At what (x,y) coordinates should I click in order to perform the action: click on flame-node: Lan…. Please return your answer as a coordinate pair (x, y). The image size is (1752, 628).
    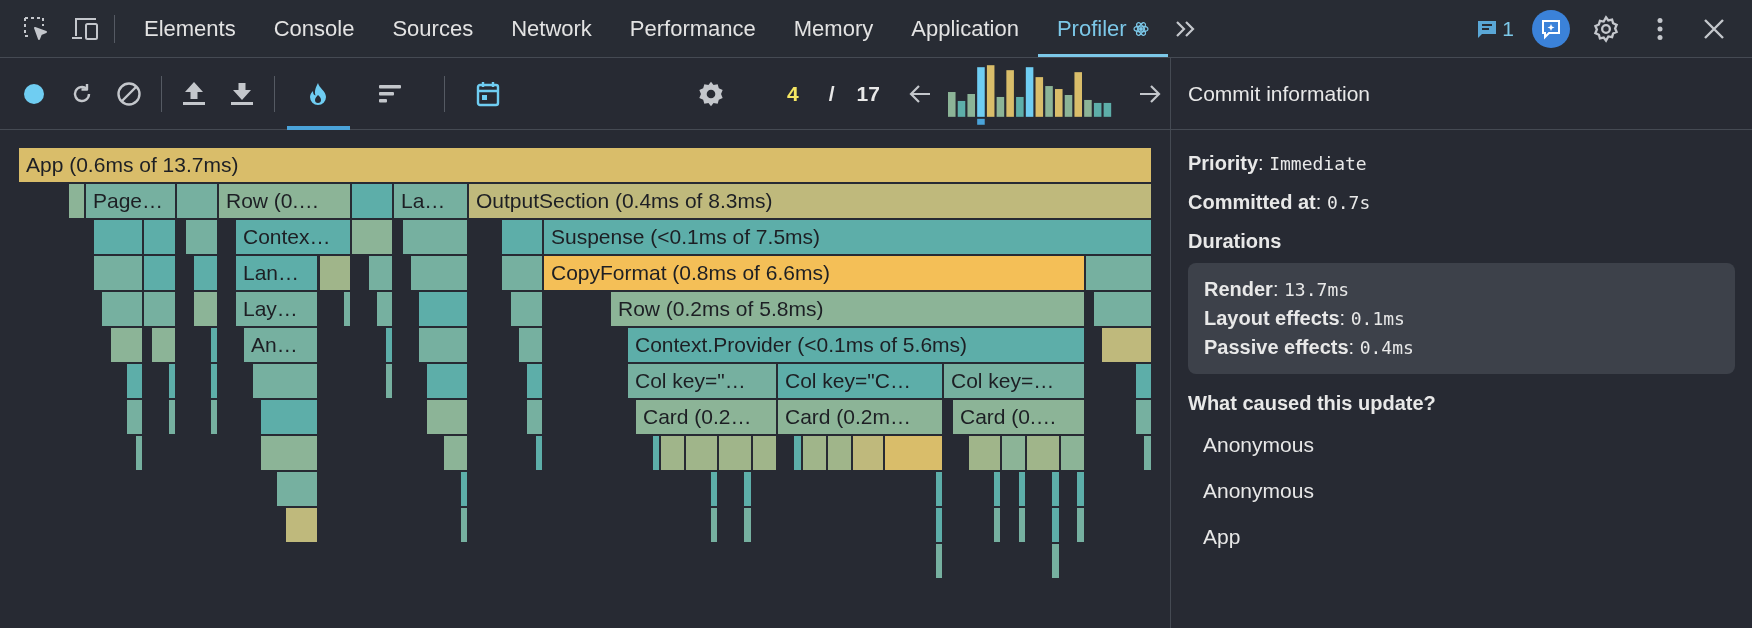
    Looking at the image, I should click on (276, 273).